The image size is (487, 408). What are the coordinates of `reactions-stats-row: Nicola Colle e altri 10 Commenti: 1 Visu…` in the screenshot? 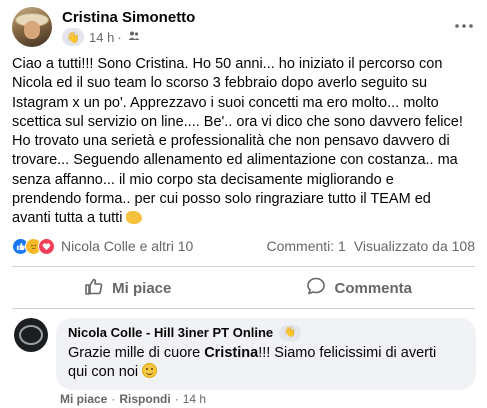 It's located at (243, 246).